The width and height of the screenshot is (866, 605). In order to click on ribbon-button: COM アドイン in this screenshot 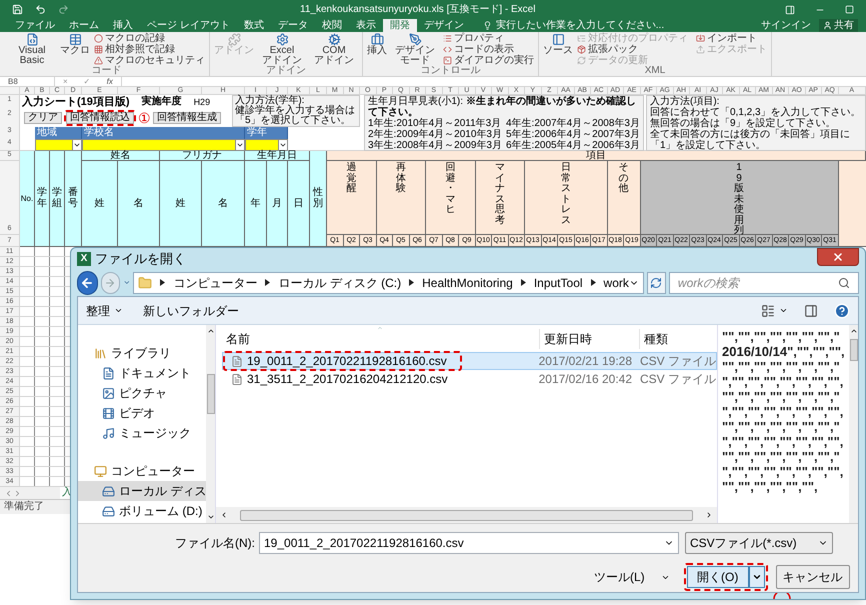, I will do `click(334, 49)`.